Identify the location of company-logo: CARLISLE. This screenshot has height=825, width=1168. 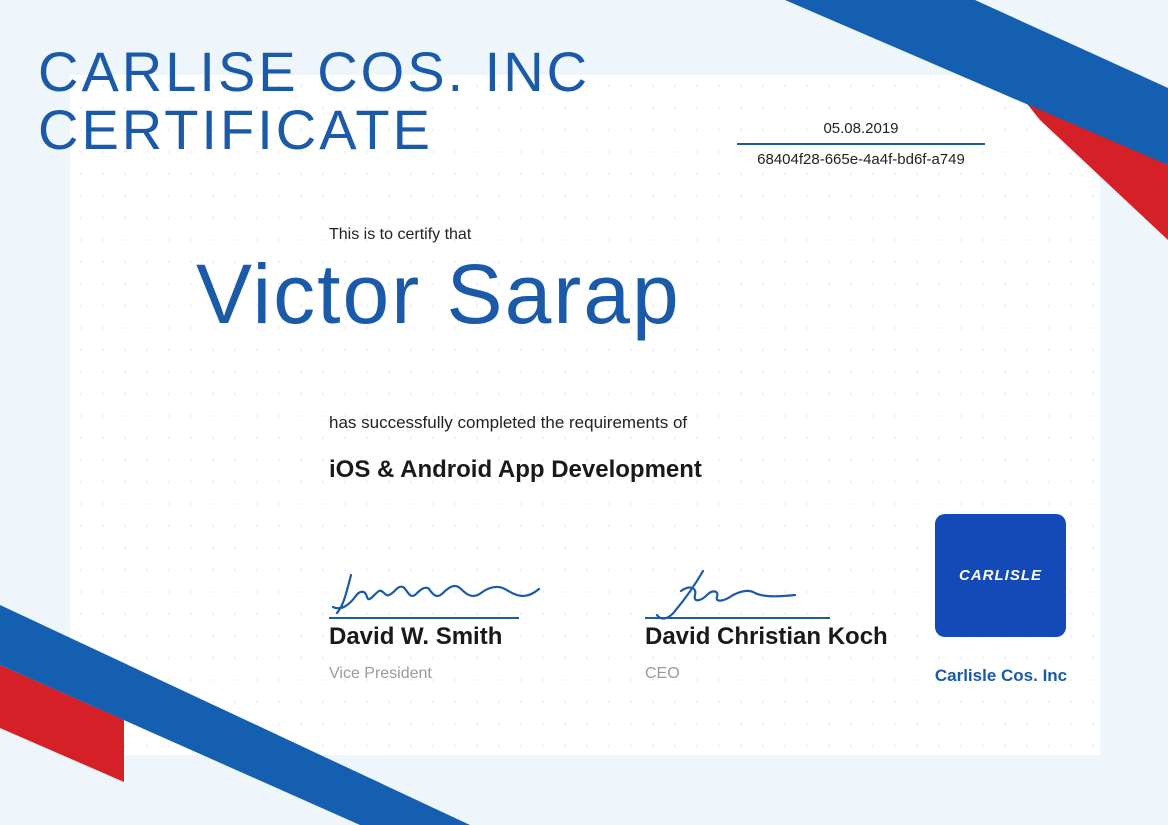
(1000, 575).